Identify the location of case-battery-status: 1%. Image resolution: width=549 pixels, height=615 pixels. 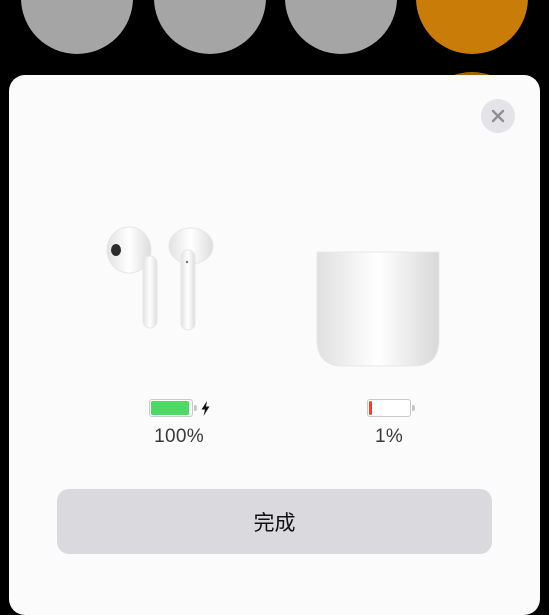
(389, 421).